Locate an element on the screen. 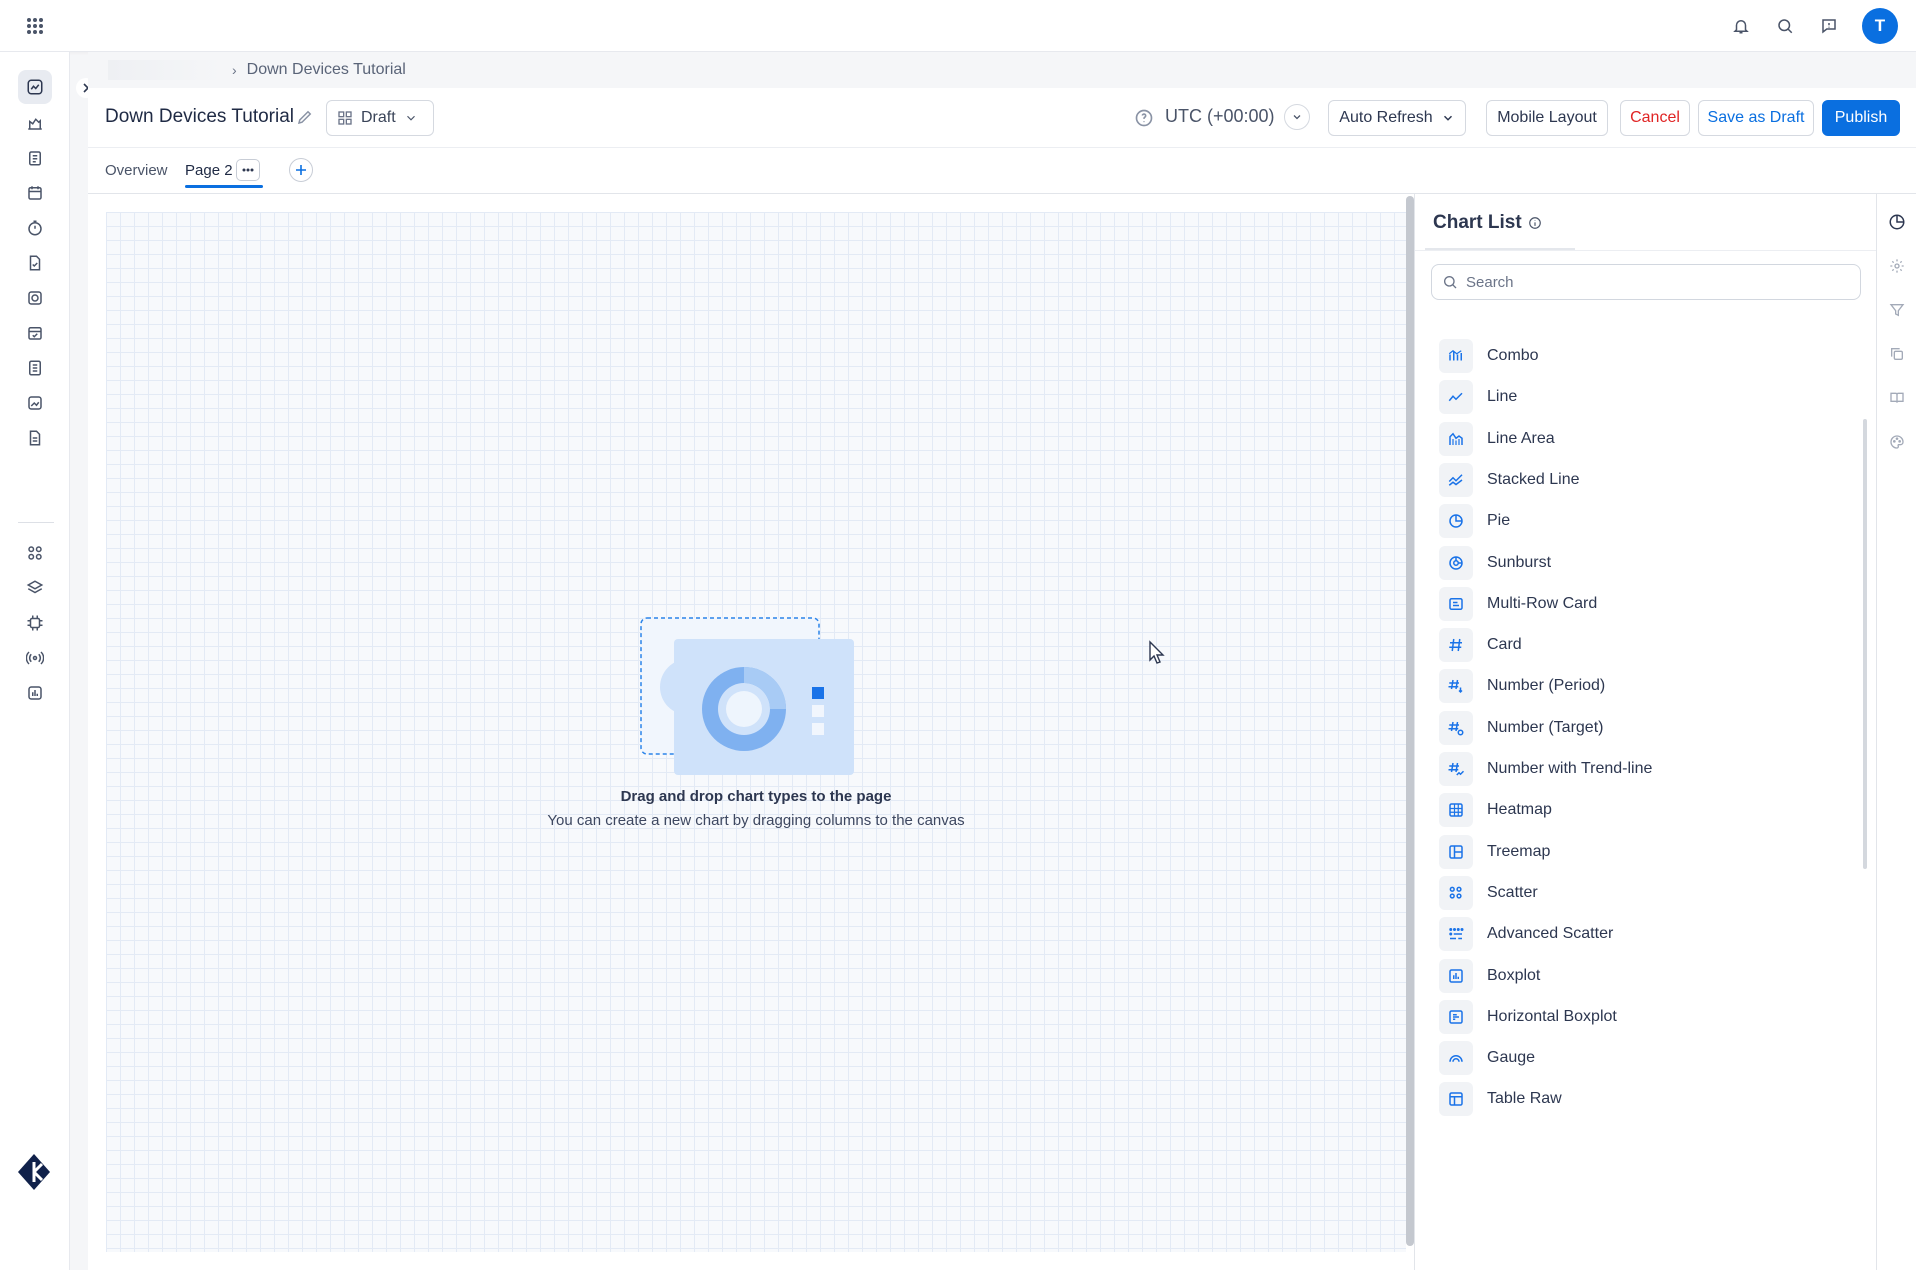  number-target-icon is located at coordinates (1456, 727).